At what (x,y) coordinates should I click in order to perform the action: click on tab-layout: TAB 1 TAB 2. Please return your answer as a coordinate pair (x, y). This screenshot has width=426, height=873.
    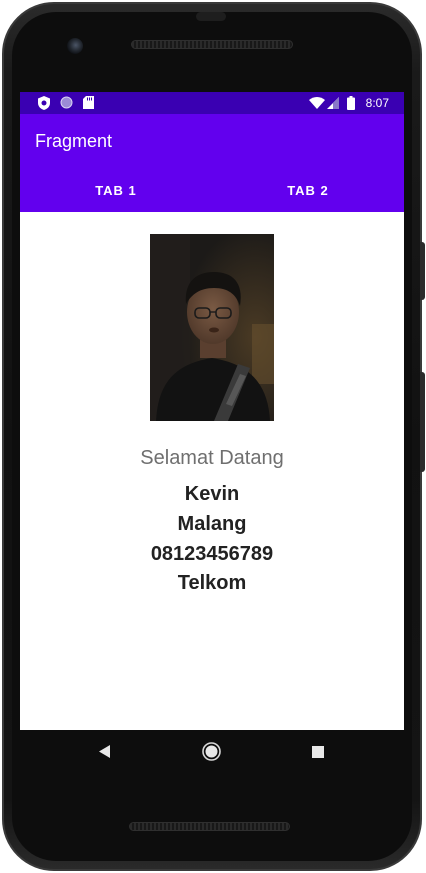
    Looking at the image, I should click on (212, 190).